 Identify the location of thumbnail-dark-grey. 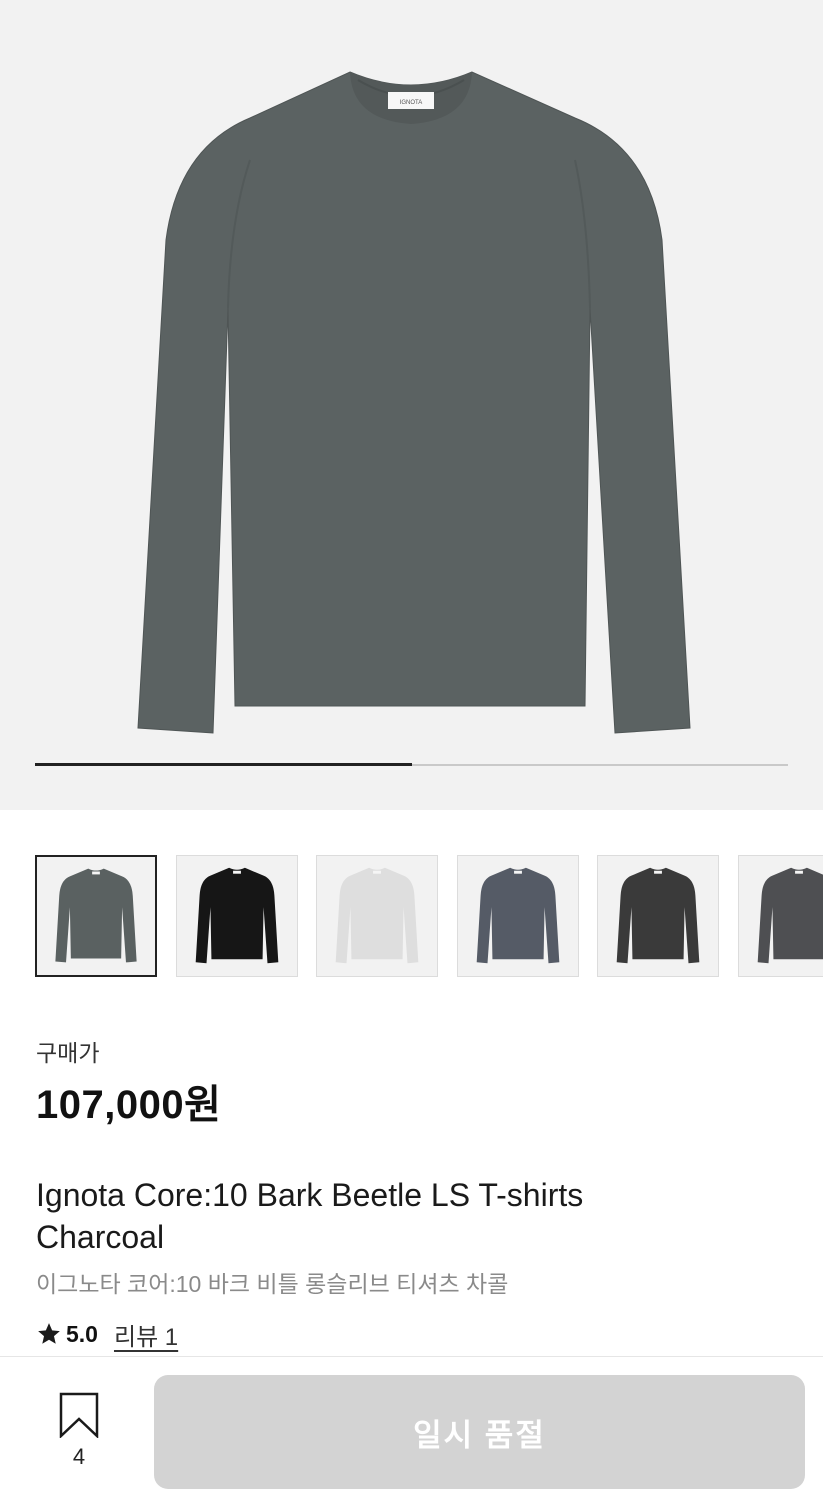
(658, 916).